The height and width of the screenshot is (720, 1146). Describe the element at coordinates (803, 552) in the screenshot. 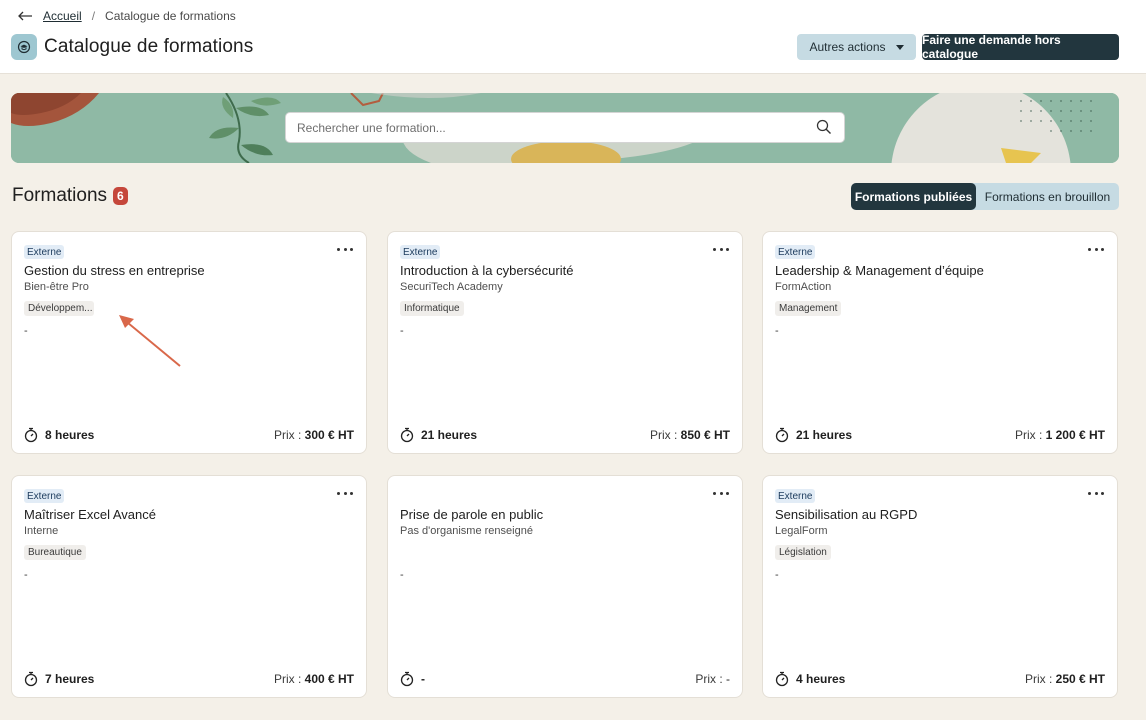

I see `card-category: Législation` at that location.